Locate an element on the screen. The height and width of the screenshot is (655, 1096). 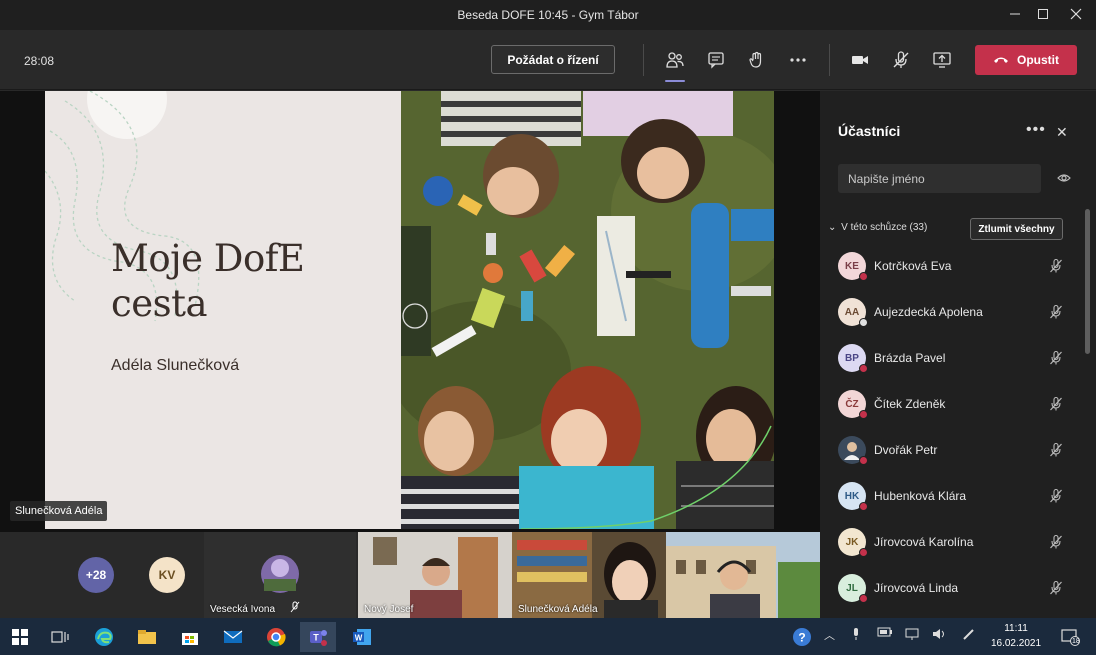
participant-row: AA Aujezdecká Apolena is located at coordinates (952, 312).